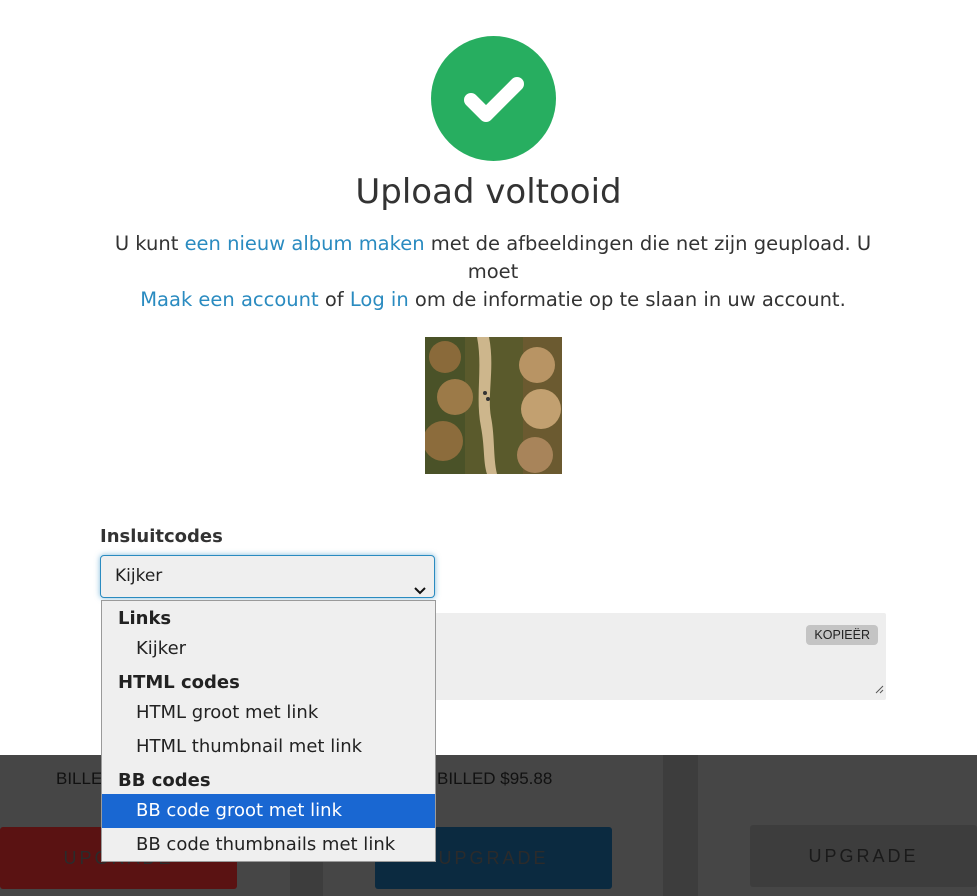 The width and height of the screenshot is (977, 896). Describe the element at coordinates (495, 778) in the screenshot. I see `billed-price-label: BILLED $95.88` at that location.